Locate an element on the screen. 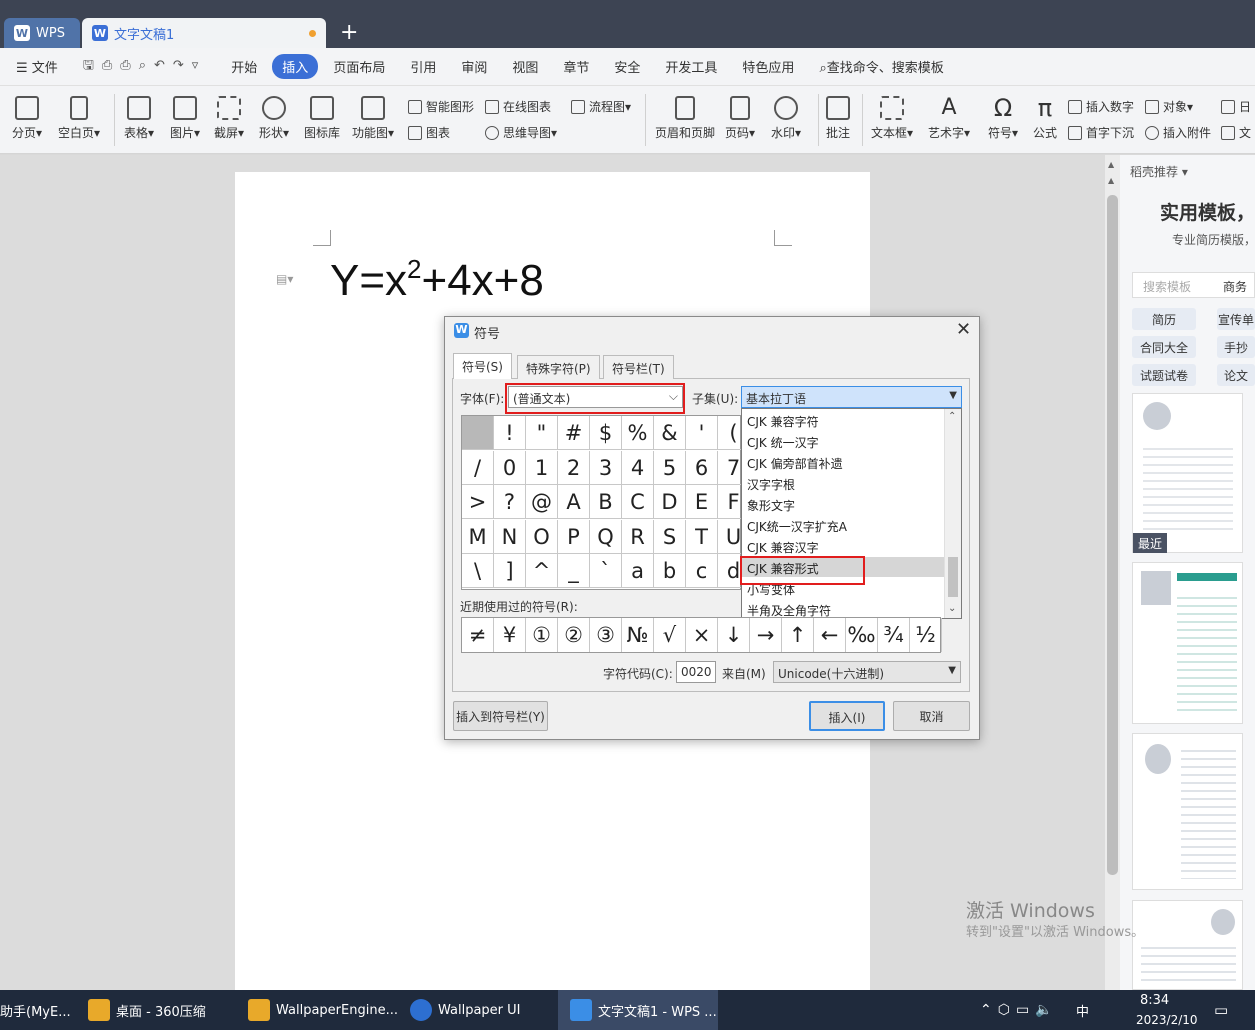 The height and width of the screenshot is (1030, 1255). recent-symbol-cell: × is located at coordinates (702, 635).